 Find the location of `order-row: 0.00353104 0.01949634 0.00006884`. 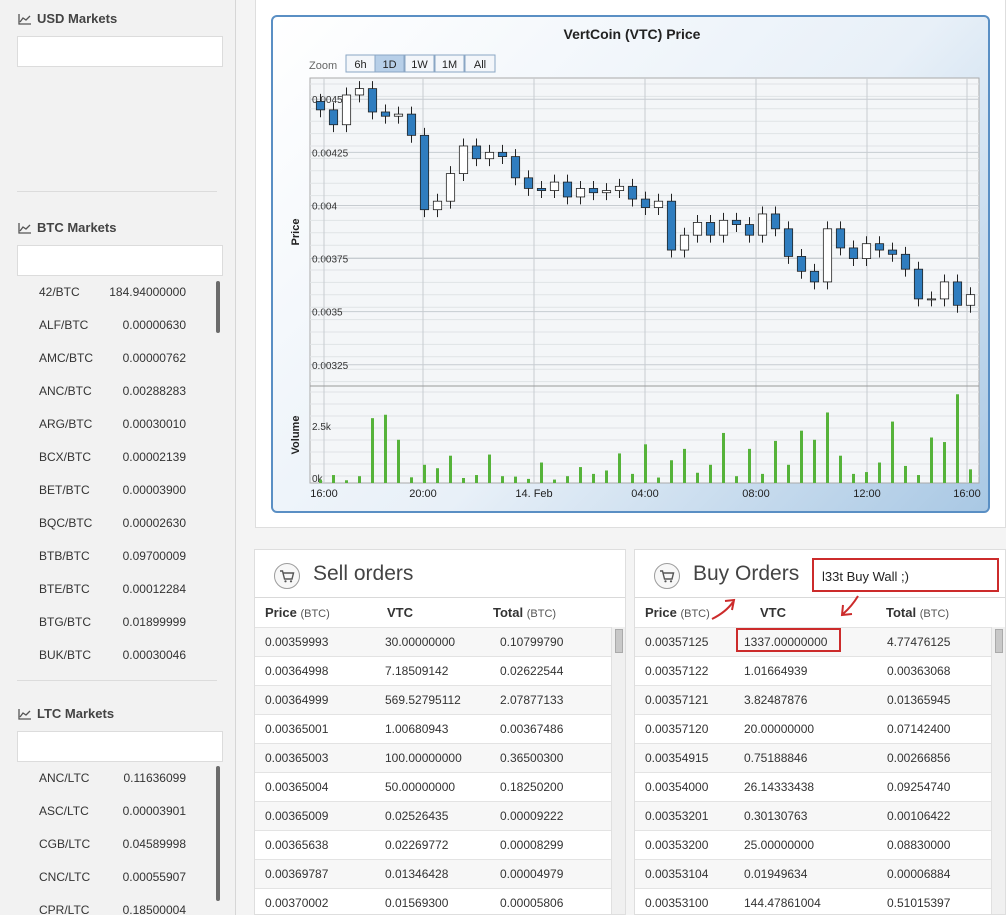

order-row: 0.00353104 0.01949634 0.00006884 is located at coordinates (813, 873).